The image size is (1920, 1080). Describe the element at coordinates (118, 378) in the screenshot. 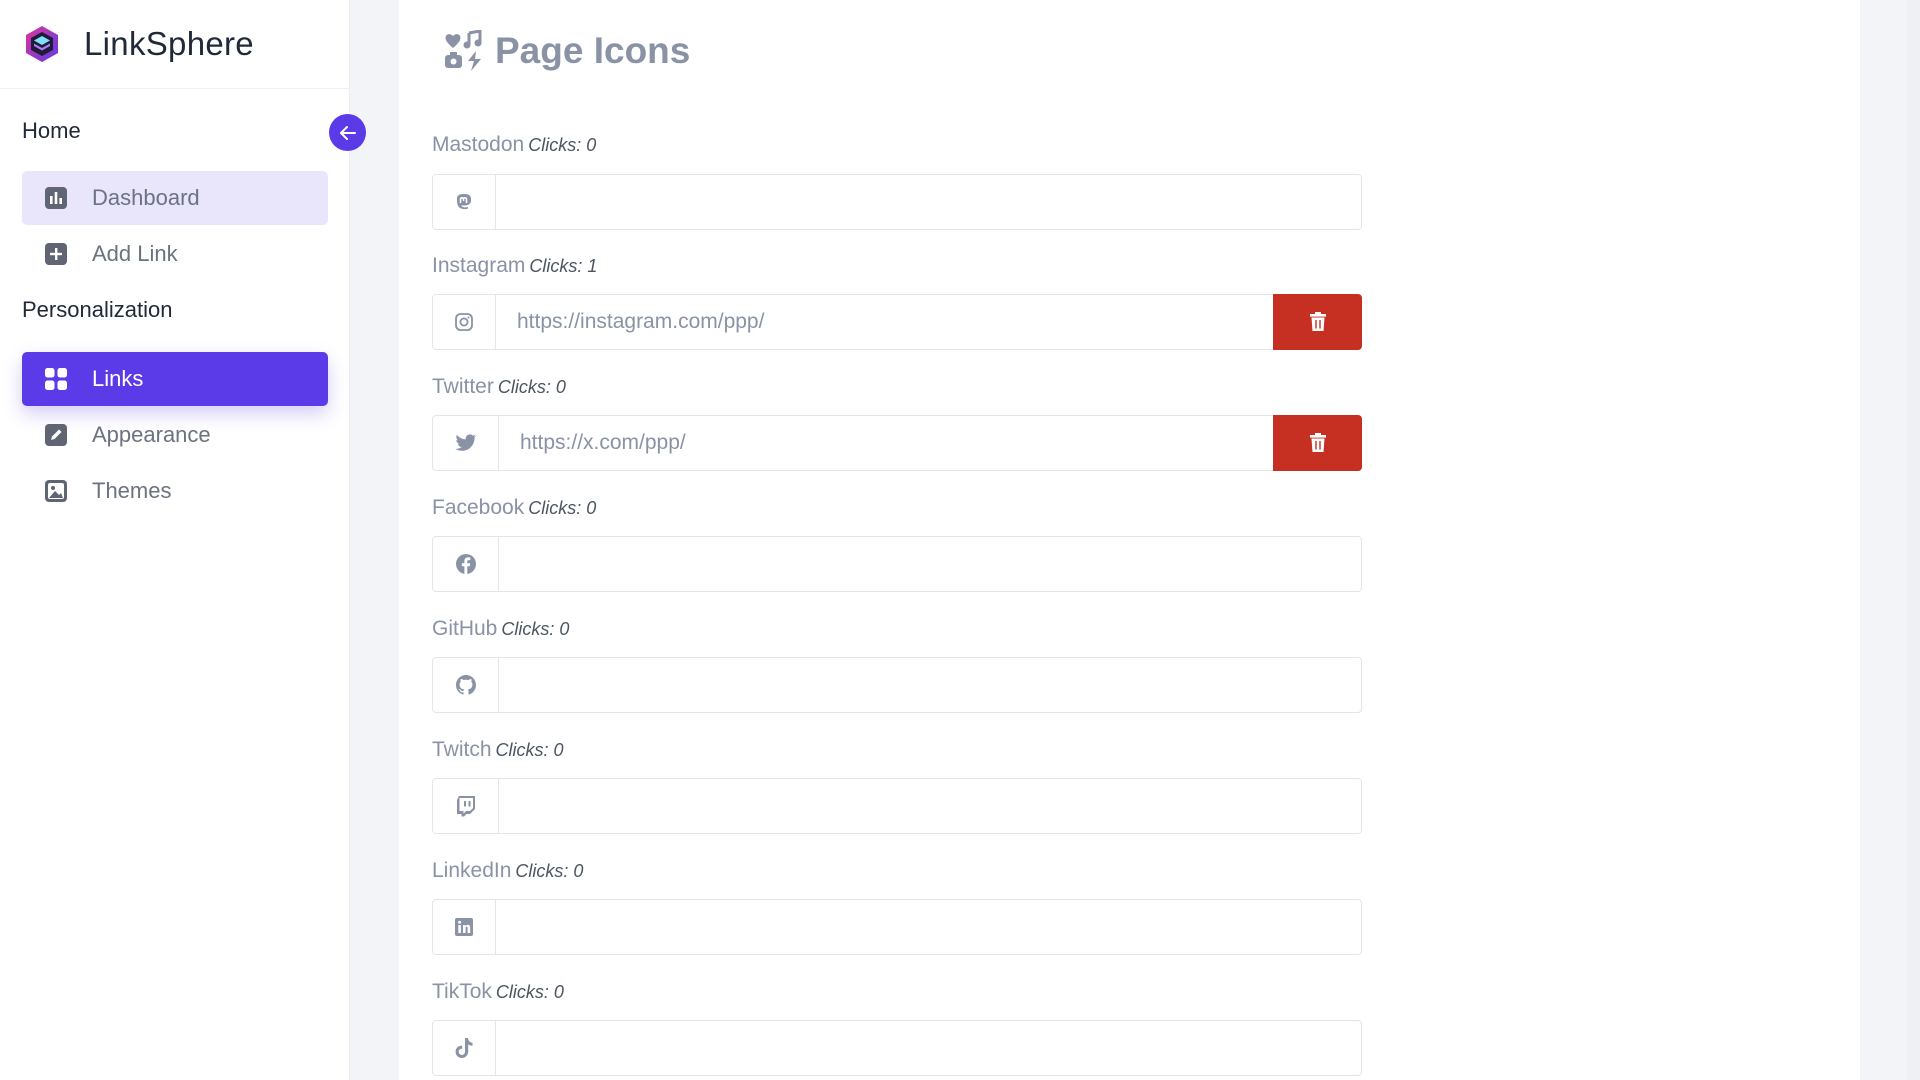

I see `sidebar-item-label: Links` at that location.